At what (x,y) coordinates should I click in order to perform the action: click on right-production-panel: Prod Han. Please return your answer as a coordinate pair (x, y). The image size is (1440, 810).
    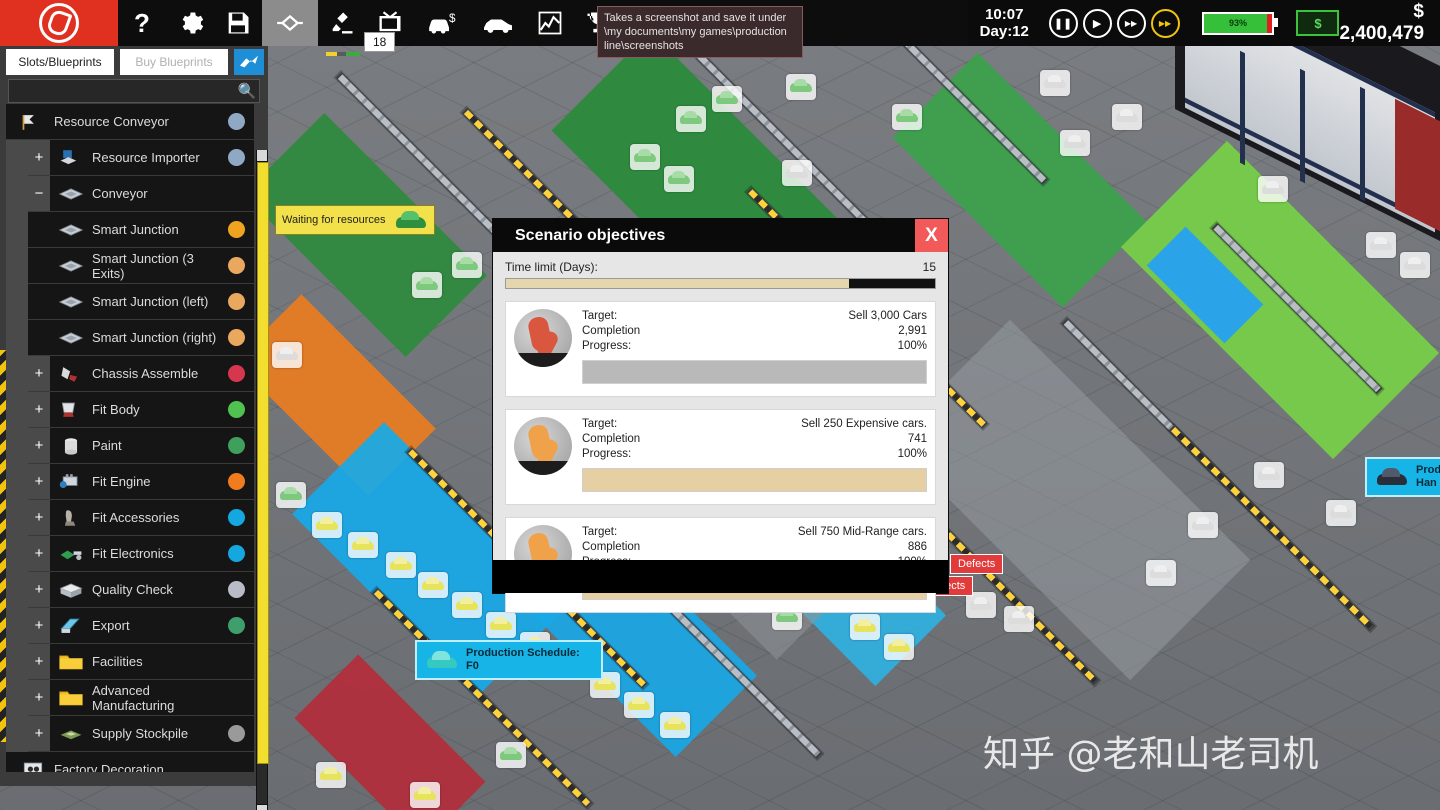
    Looking at the image, I should click on (1402, 477).